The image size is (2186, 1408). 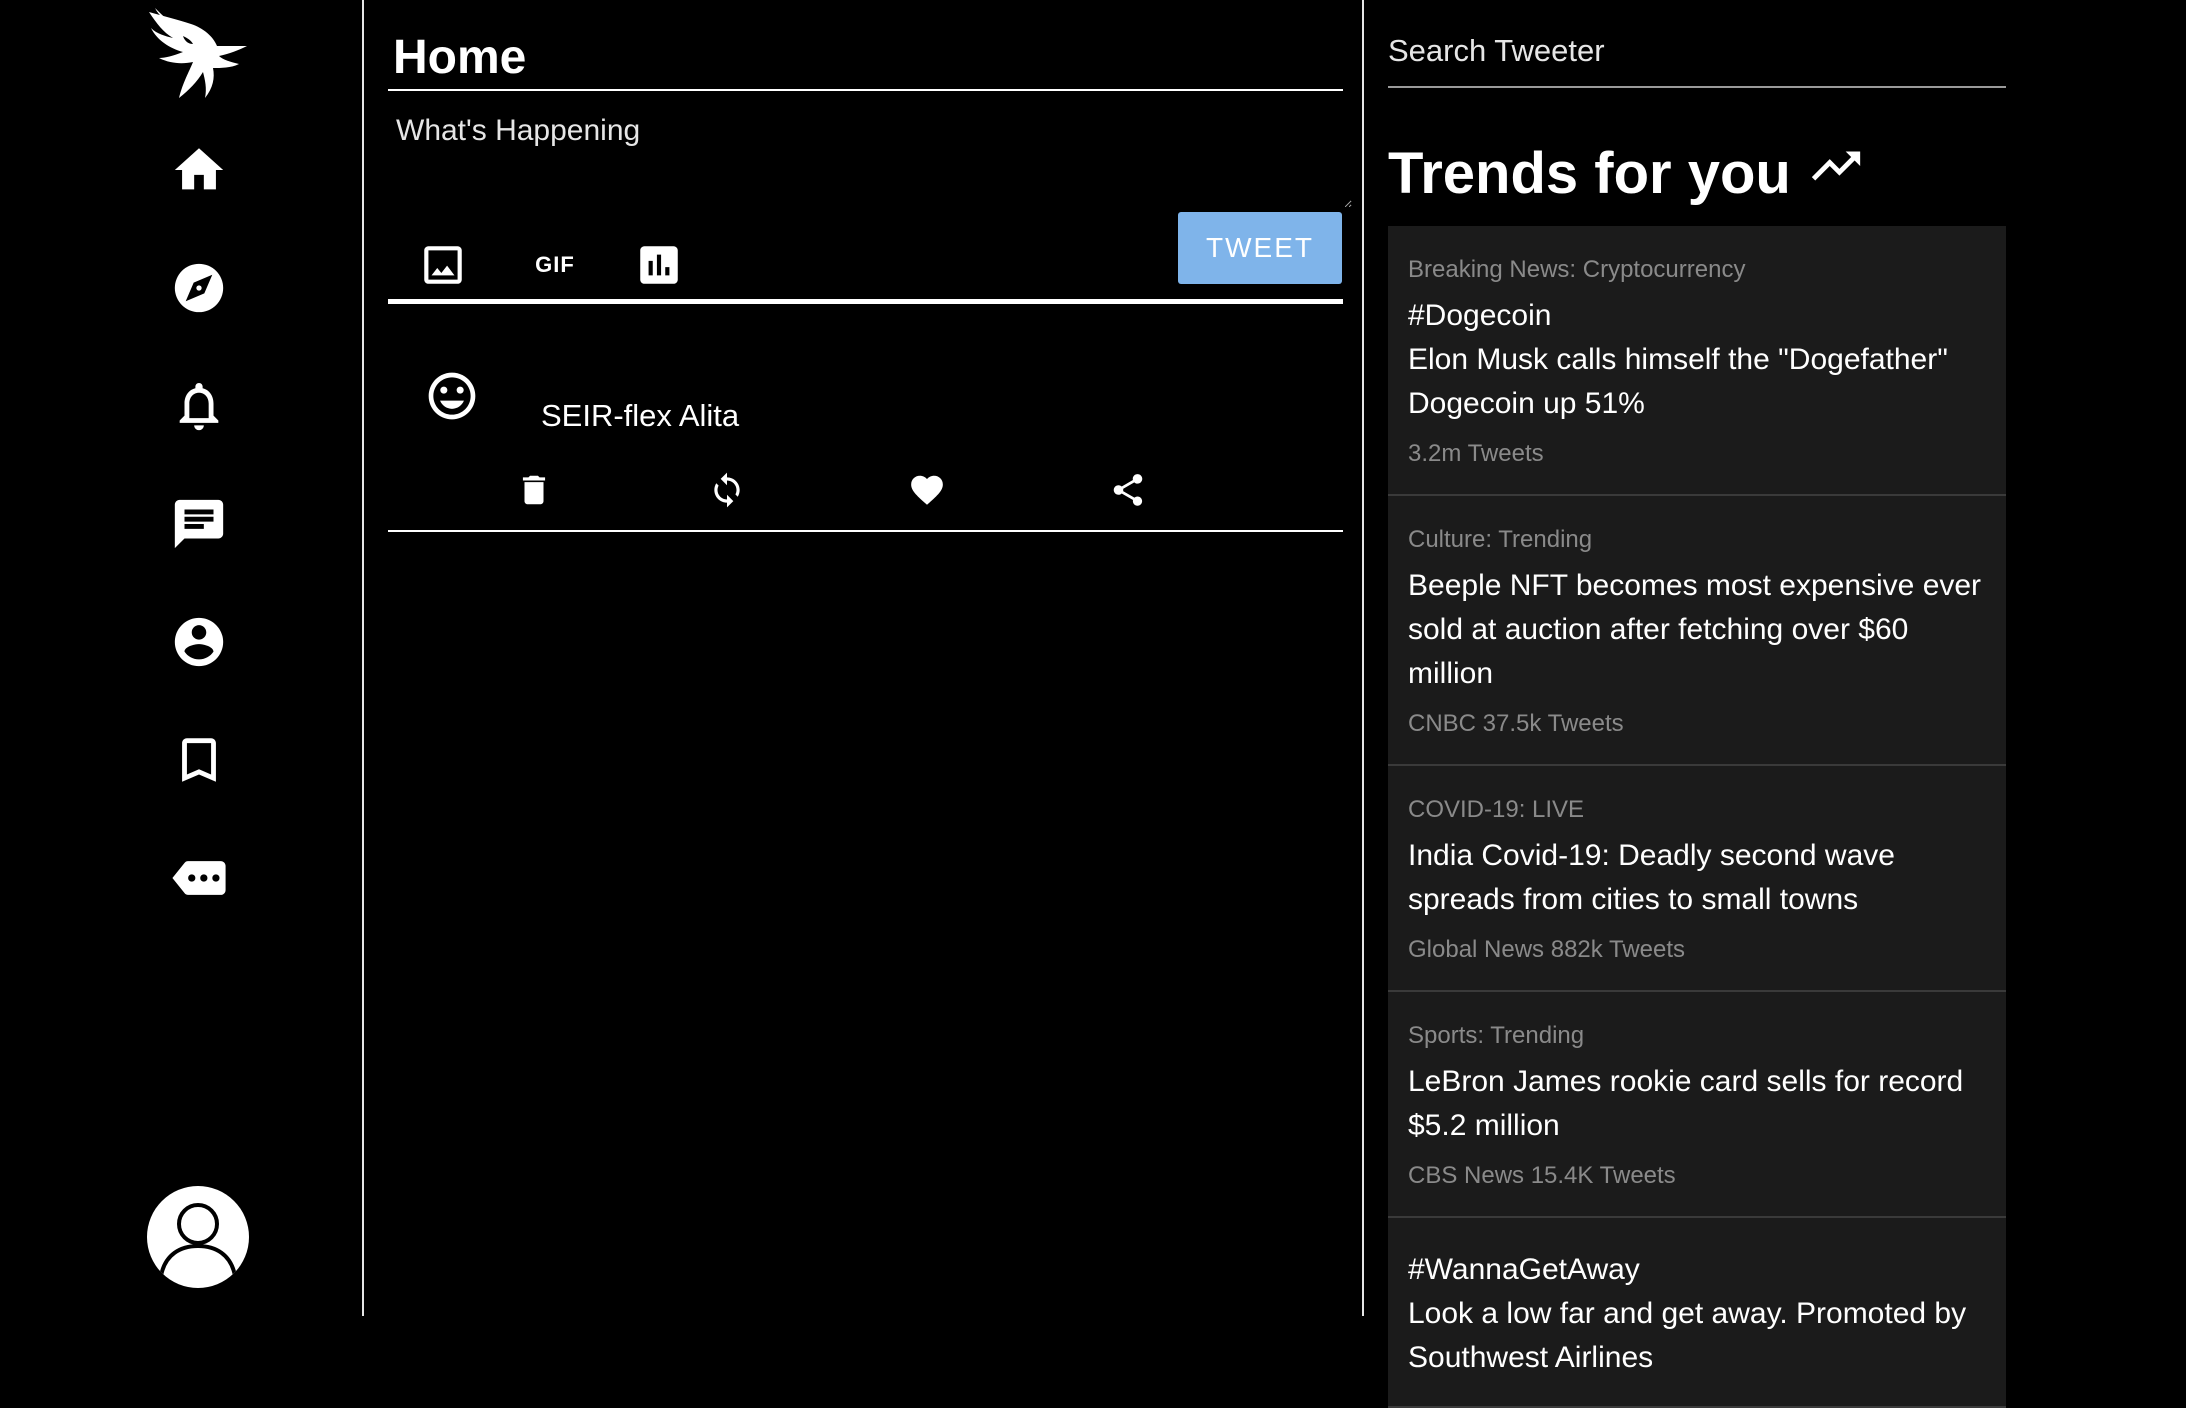 I want to click on nav-bookmarks, so click(x=199, y=760).